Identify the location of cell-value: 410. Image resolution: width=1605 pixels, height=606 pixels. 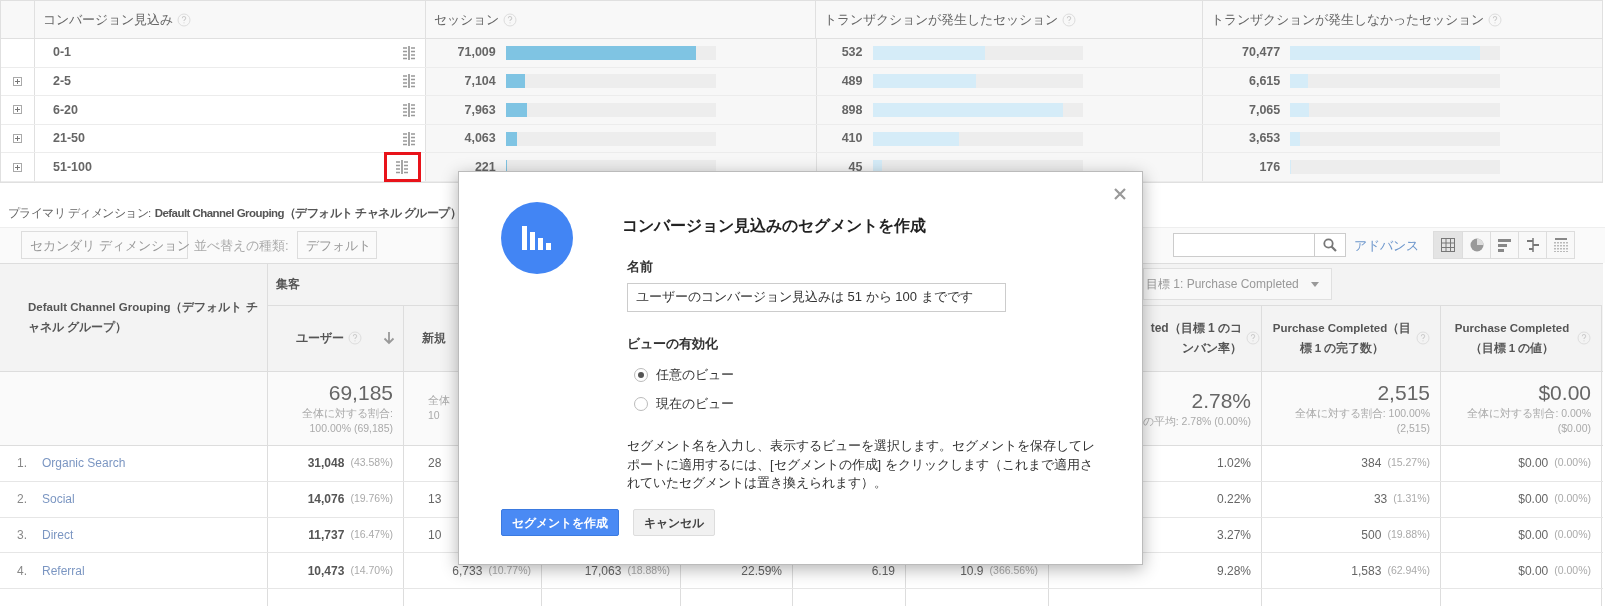
(851, 139).